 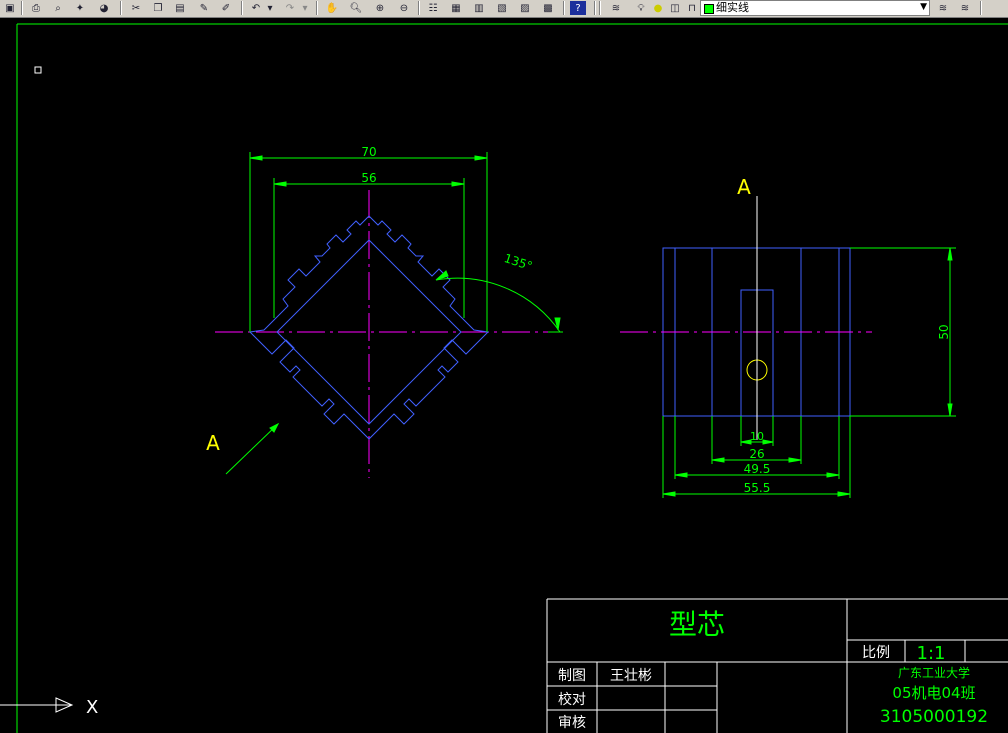 What do you see at coordinates (525, 8) in the screenshot?
I see `markup-icon: ▨` at bounding box center [525, 8].